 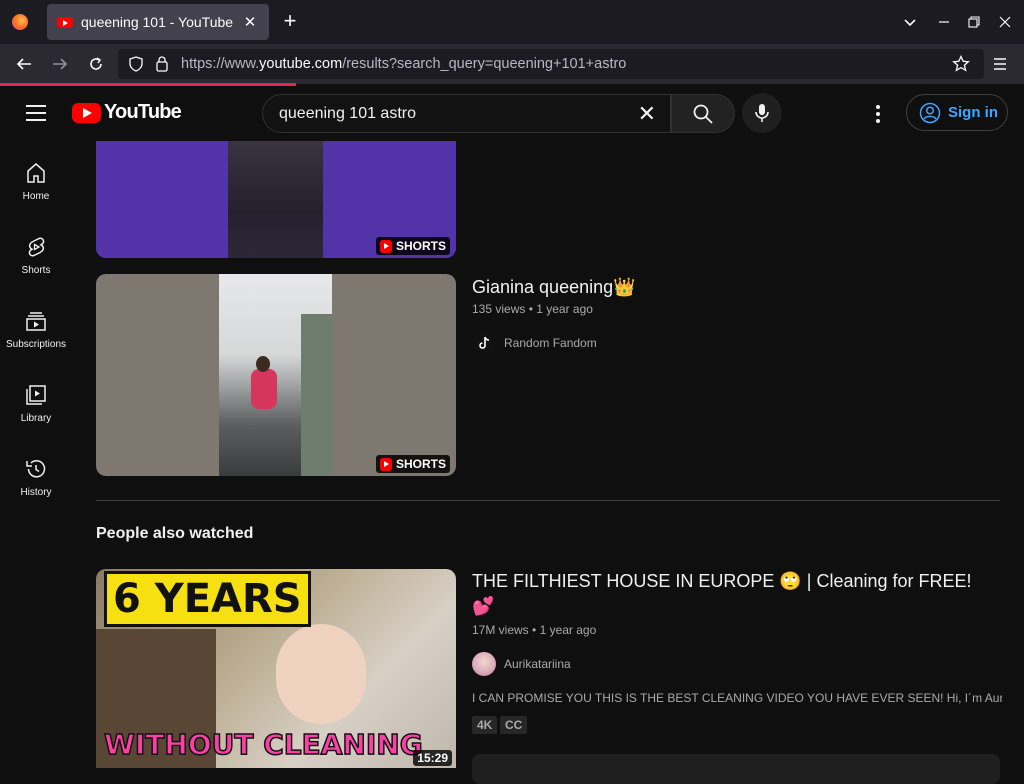 I want to click on badge-cc: CC, so click(x=514, y=725).